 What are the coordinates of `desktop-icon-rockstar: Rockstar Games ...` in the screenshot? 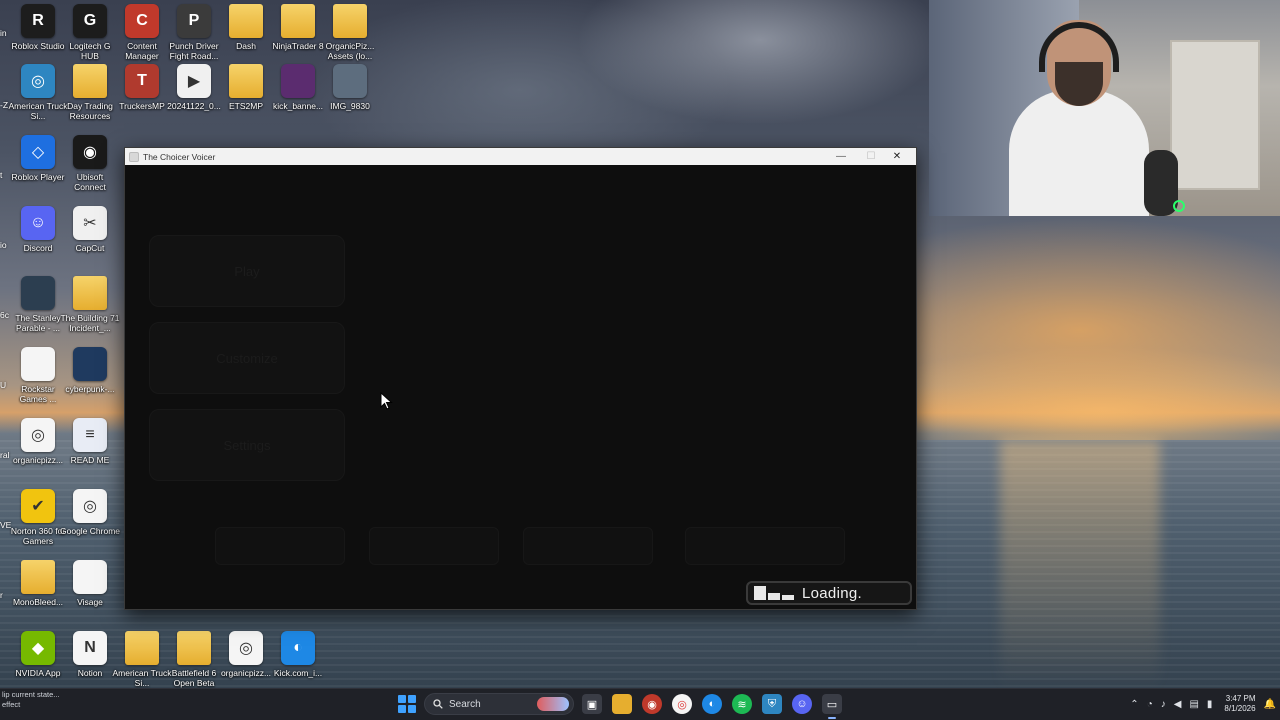 It's located at (38, 375).